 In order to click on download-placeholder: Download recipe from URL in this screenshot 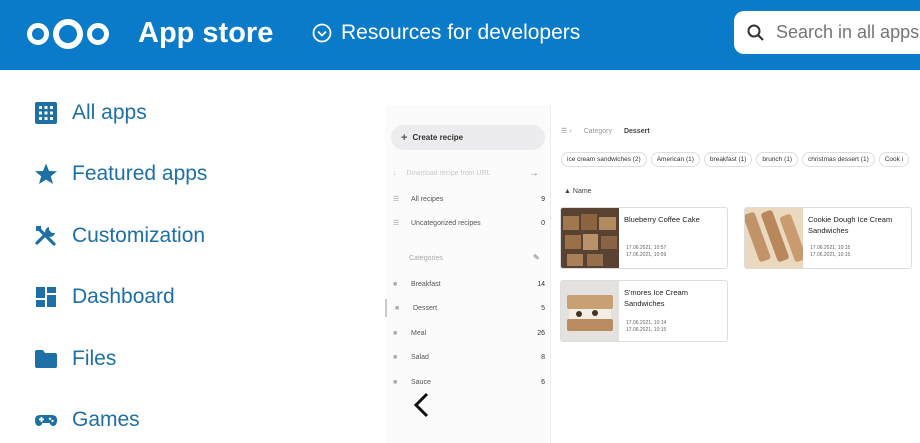, I will do `click(448, 173)`.